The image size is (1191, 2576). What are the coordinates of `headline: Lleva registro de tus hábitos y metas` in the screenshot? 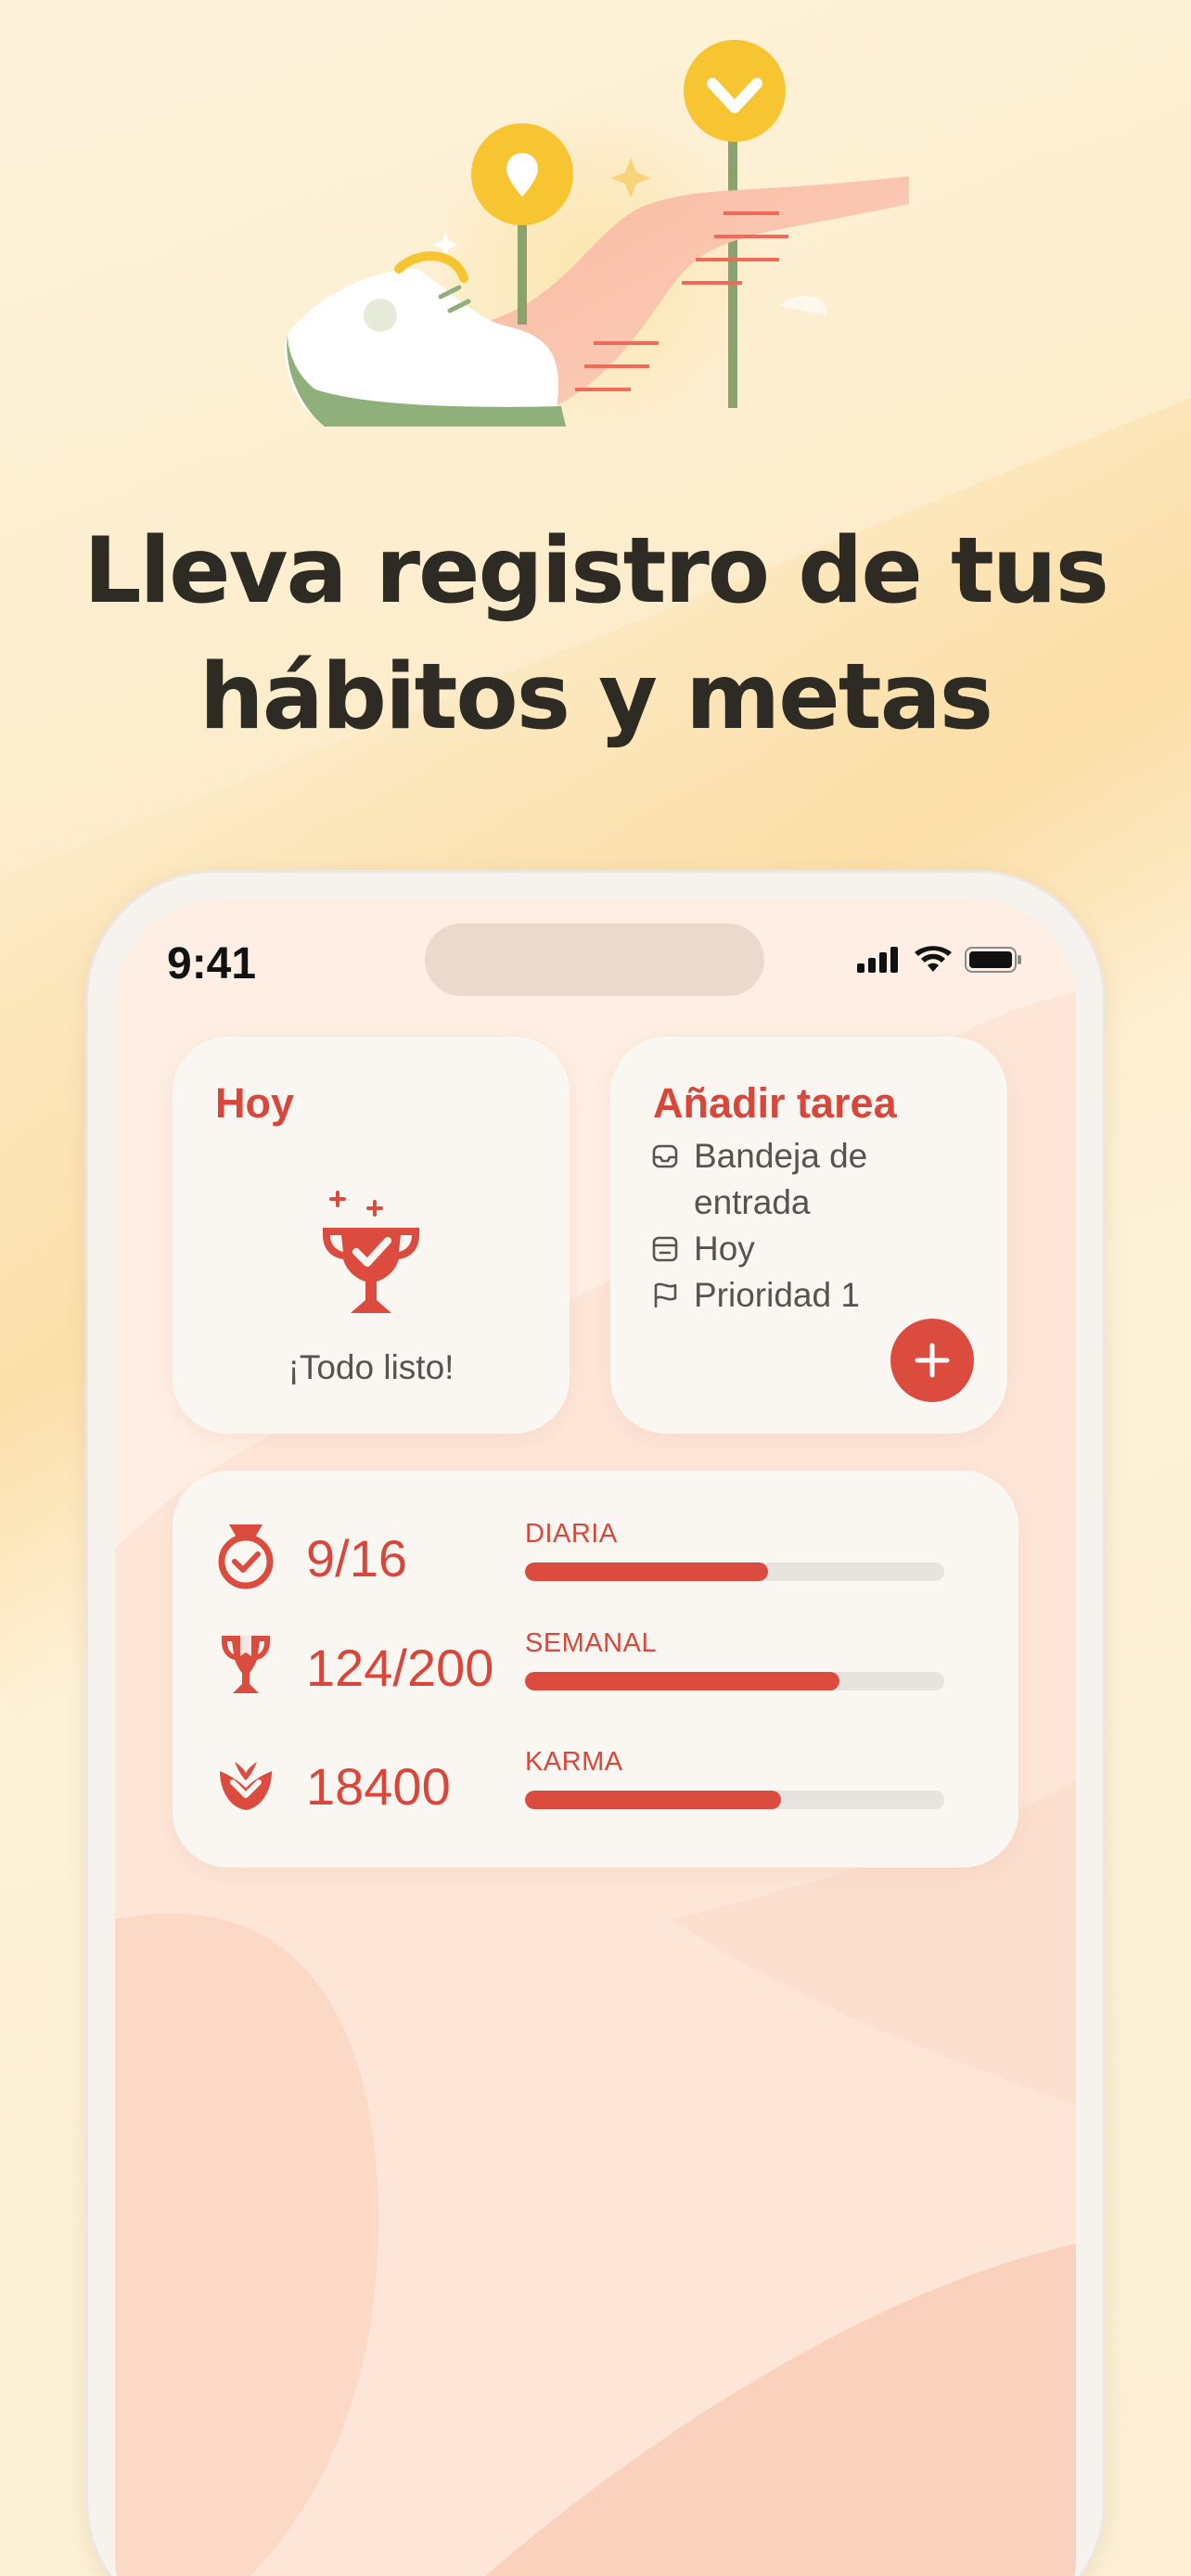 It's located at (595, 634).